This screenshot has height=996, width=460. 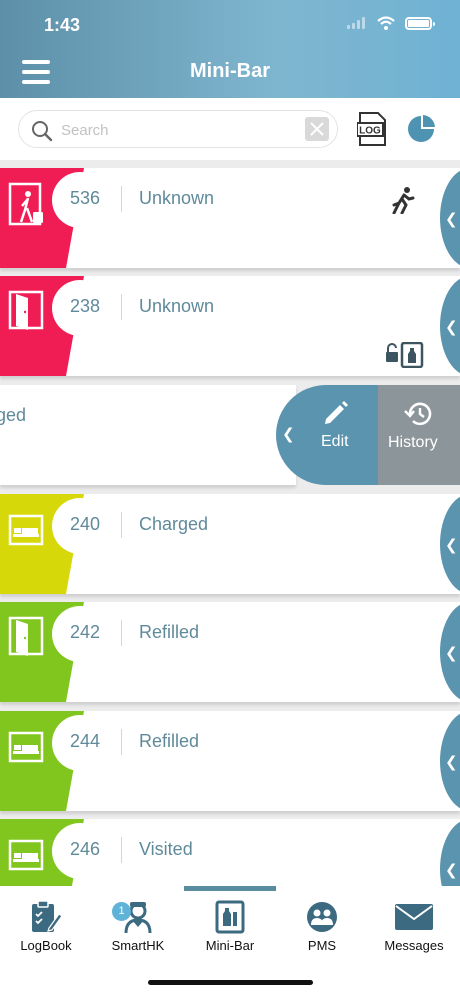 What do you see at coordinates (148, 435) in the screenshot?
I see `room-row-swiped: arged` at bounding box center [148, 435].